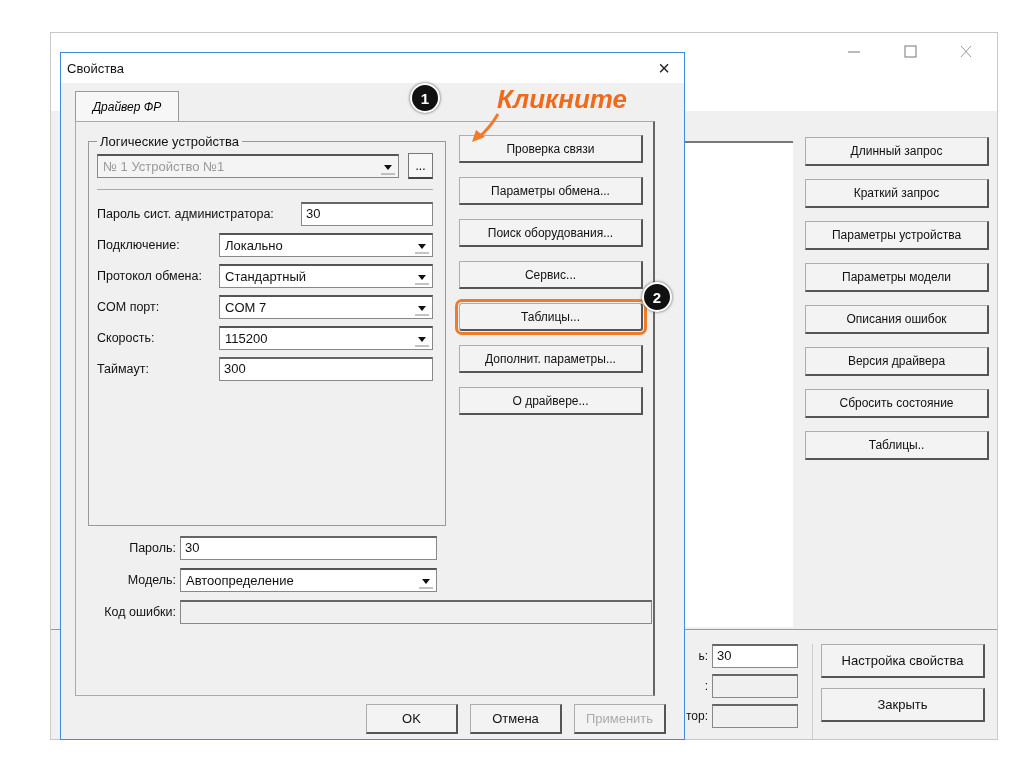 The image size is (1022, 767). What do you see at coordinates (326, 369) in the screenshot?
I see `input-field: 300` at bounding box center [326, 369].